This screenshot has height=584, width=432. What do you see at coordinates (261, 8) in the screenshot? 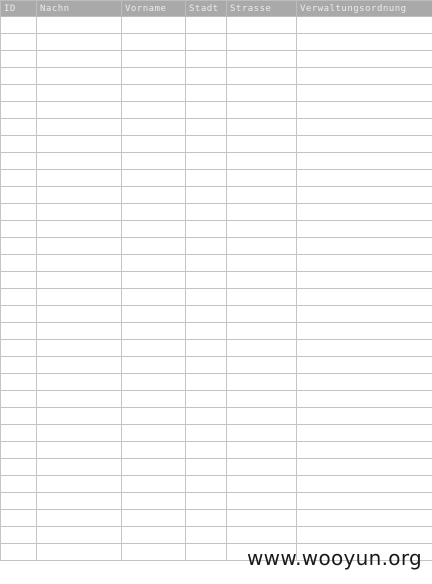
I see `column-header-strasse: Strasse` at bounding box center [261, 8].